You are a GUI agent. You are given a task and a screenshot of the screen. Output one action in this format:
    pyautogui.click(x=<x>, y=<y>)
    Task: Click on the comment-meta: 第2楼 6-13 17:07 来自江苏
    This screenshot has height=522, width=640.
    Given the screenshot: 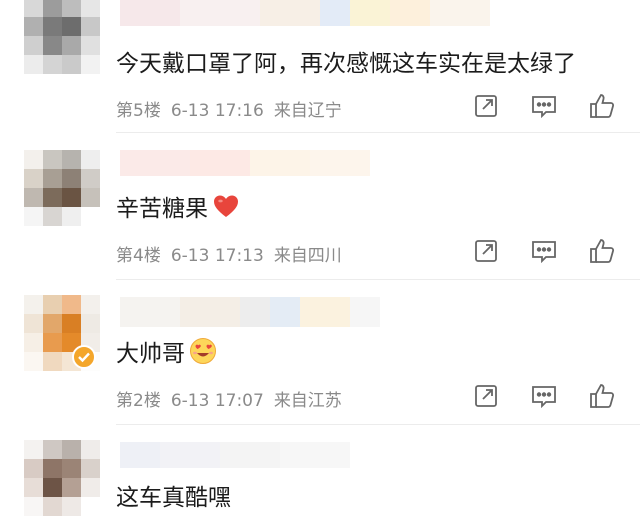 What is the action you would take?
    pyautogui.click(x=234, y=398)
    